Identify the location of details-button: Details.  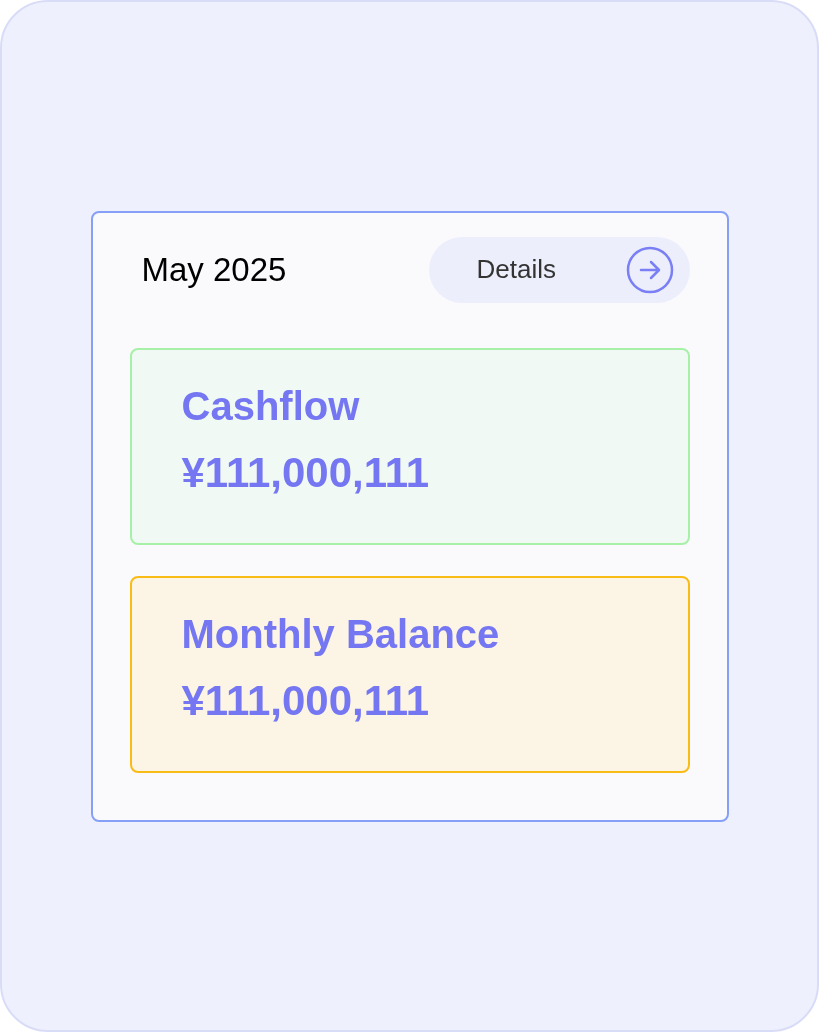
(559, 269).